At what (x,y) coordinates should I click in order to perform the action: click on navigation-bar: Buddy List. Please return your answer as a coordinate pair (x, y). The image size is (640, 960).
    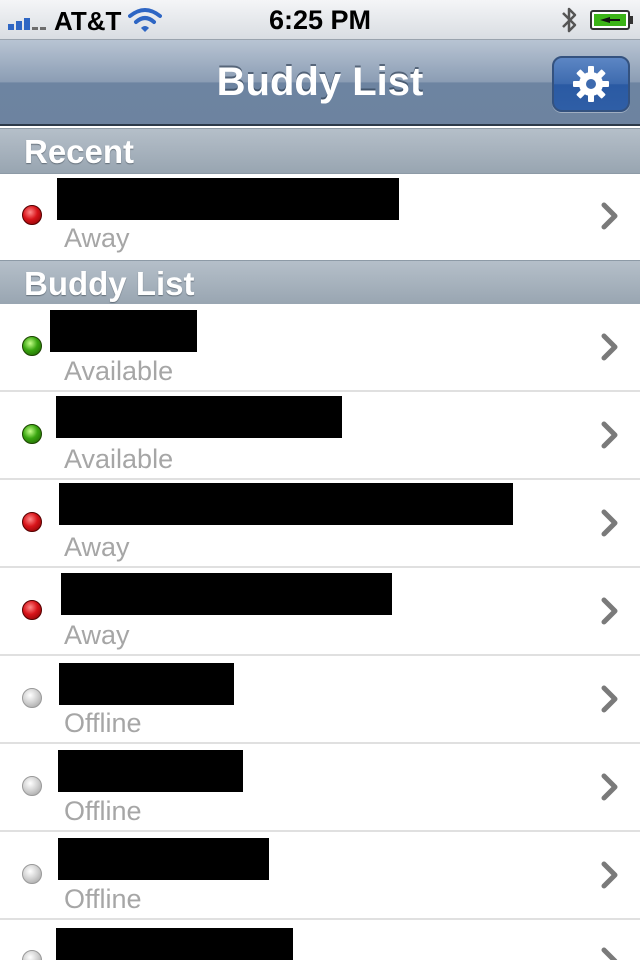
    Looking at the image, I should click on (320, 83).